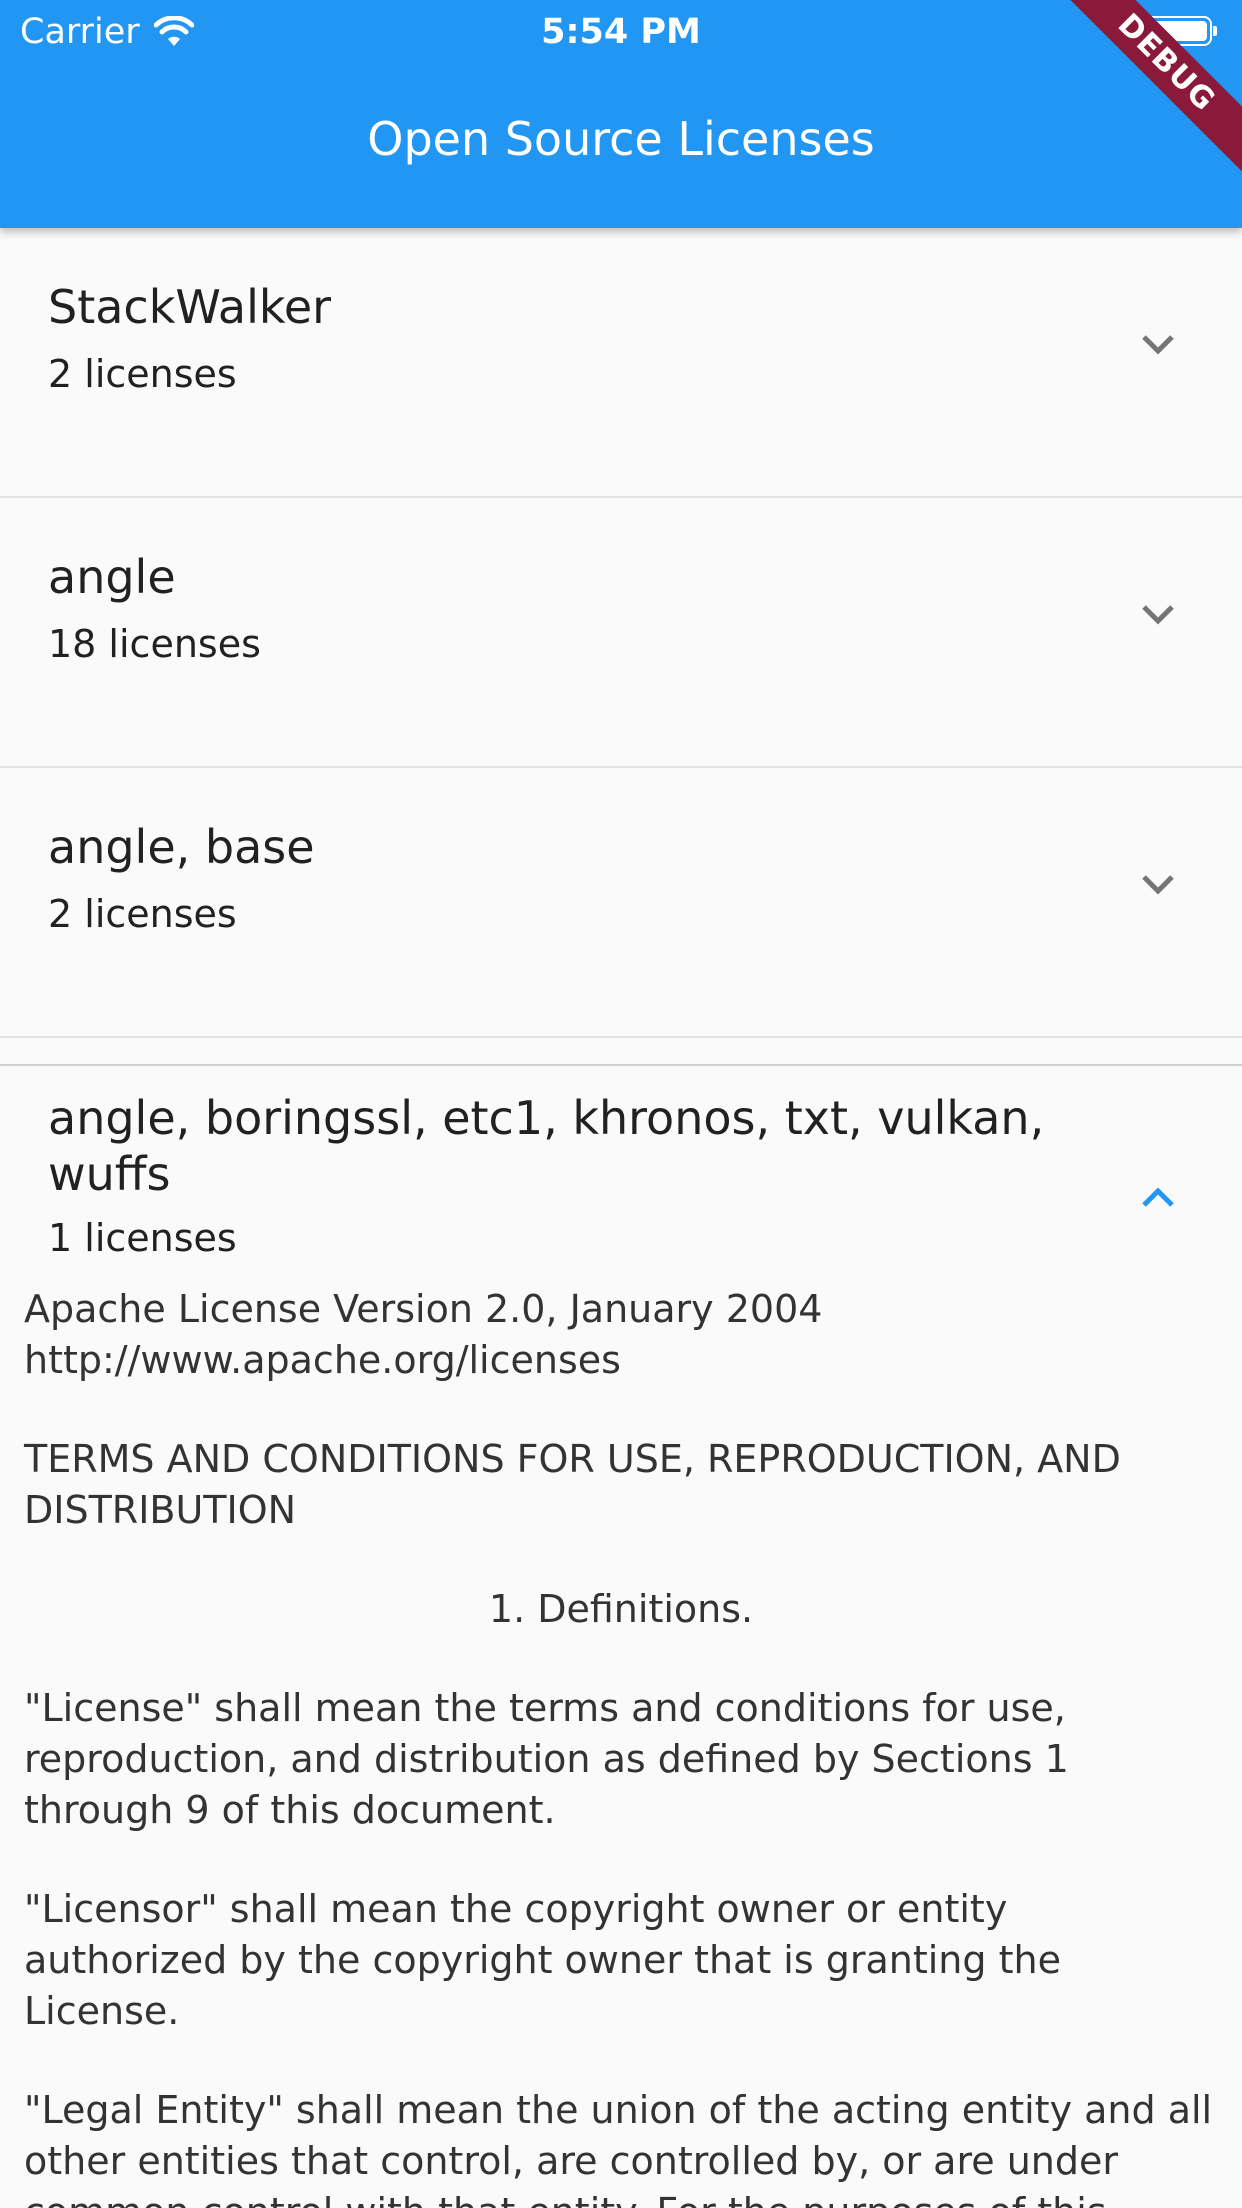  I want to click on page-title: Open Source Licenses, so click(621, 139).